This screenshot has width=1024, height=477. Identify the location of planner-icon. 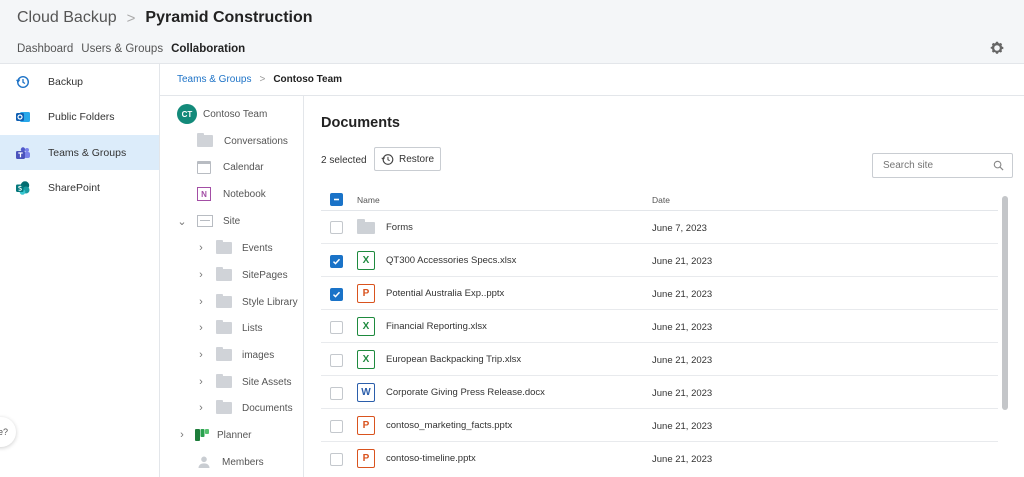
(202, 435).